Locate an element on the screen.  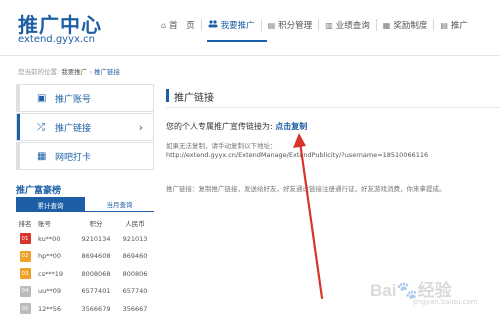
col-points-header: 积分 is located at coordinates (96, 224).